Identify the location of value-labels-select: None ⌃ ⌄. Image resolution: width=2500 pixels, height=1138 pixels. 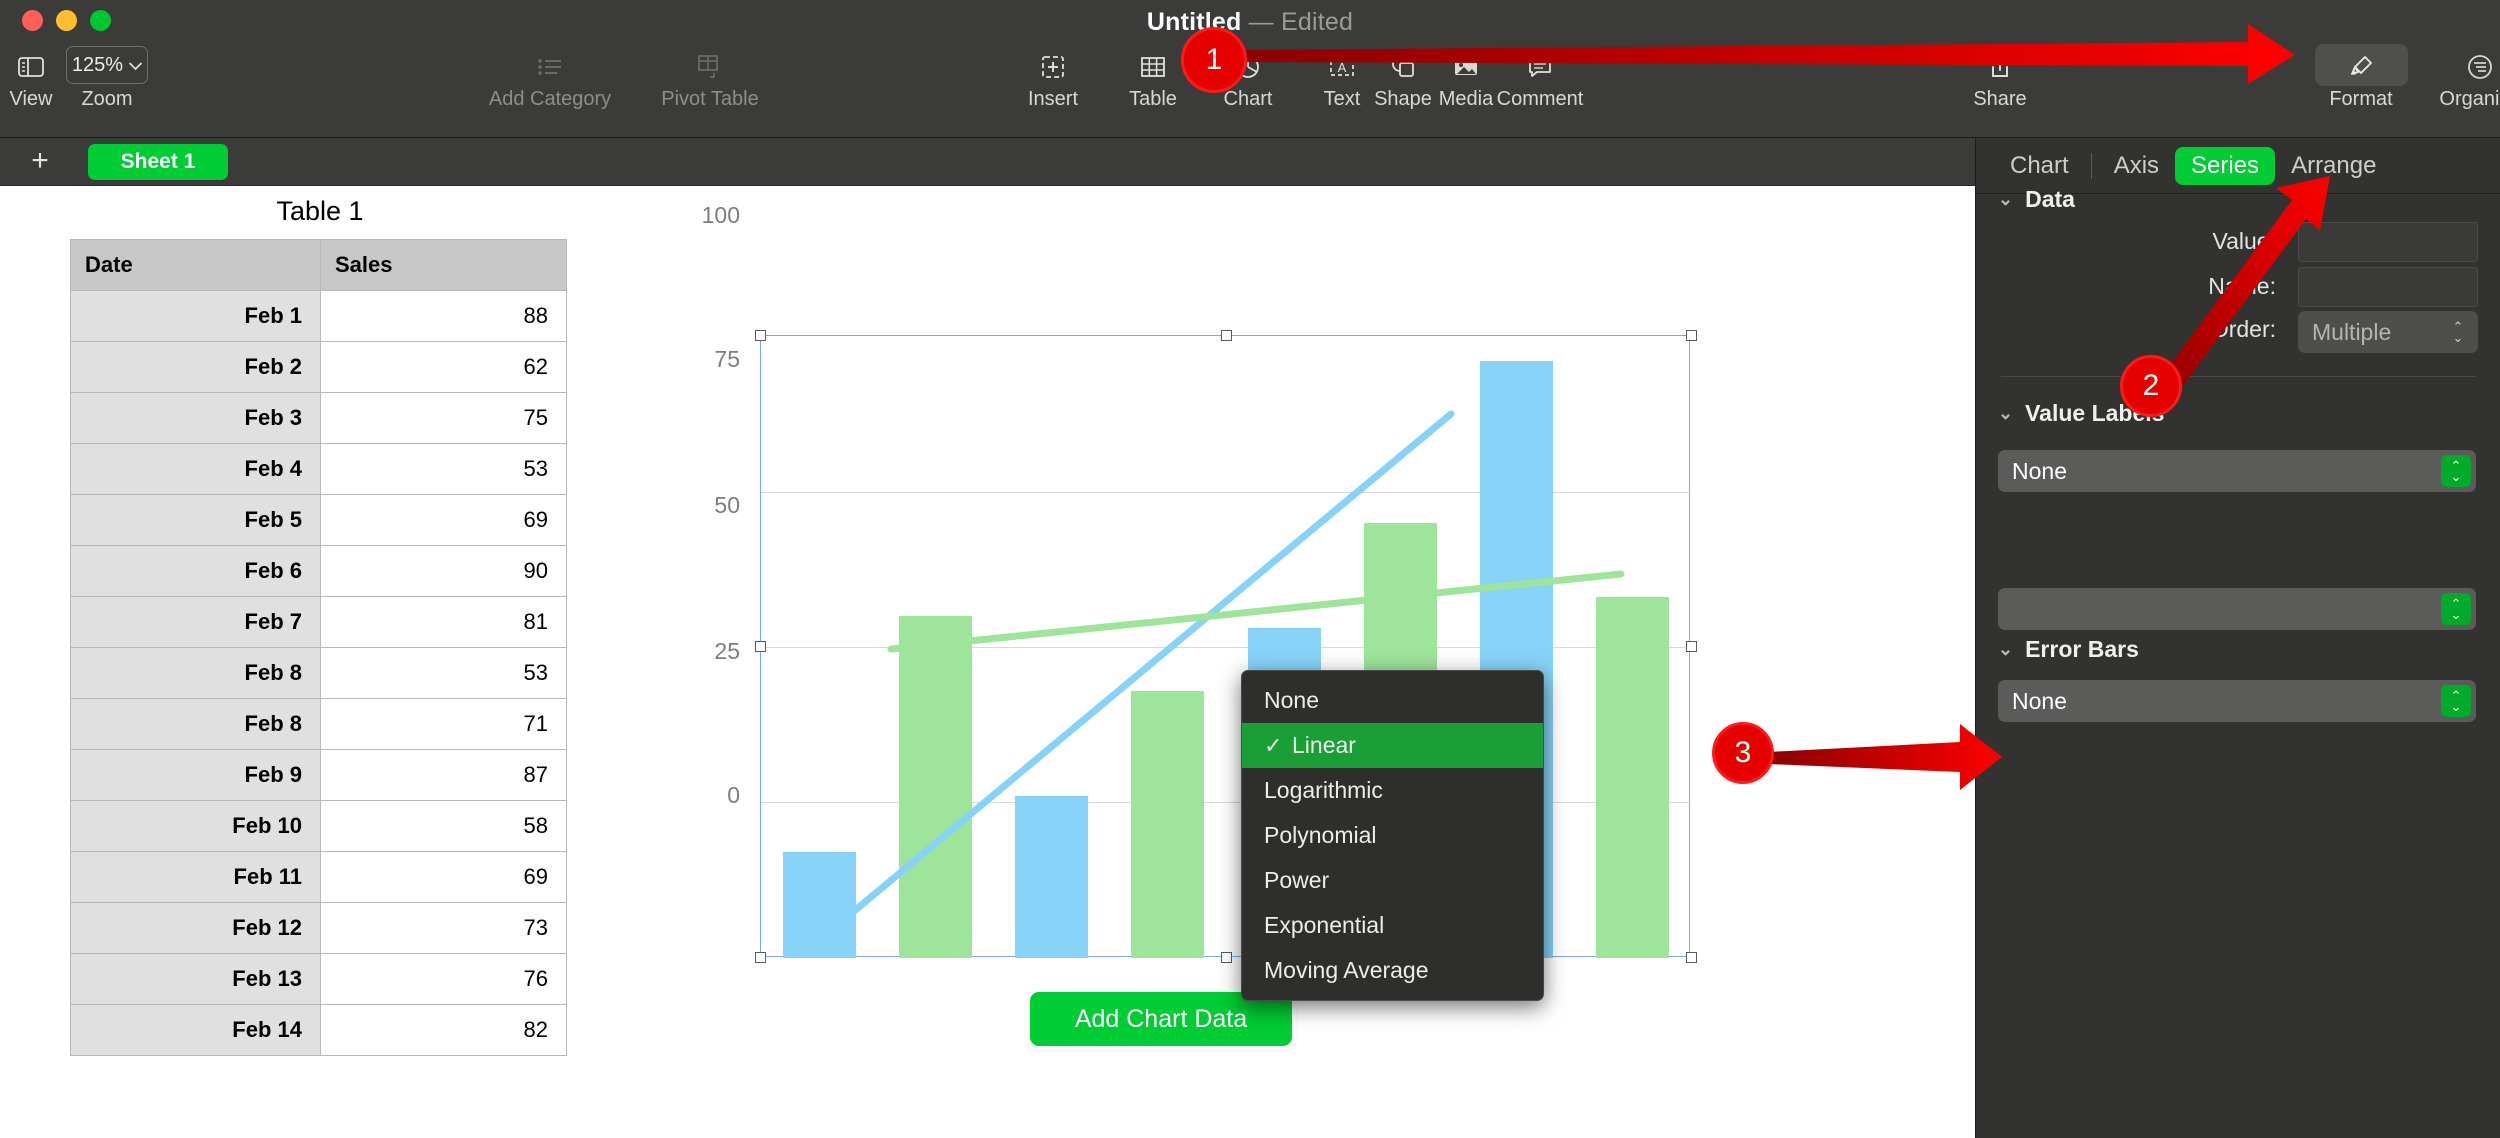
(2237, 471).